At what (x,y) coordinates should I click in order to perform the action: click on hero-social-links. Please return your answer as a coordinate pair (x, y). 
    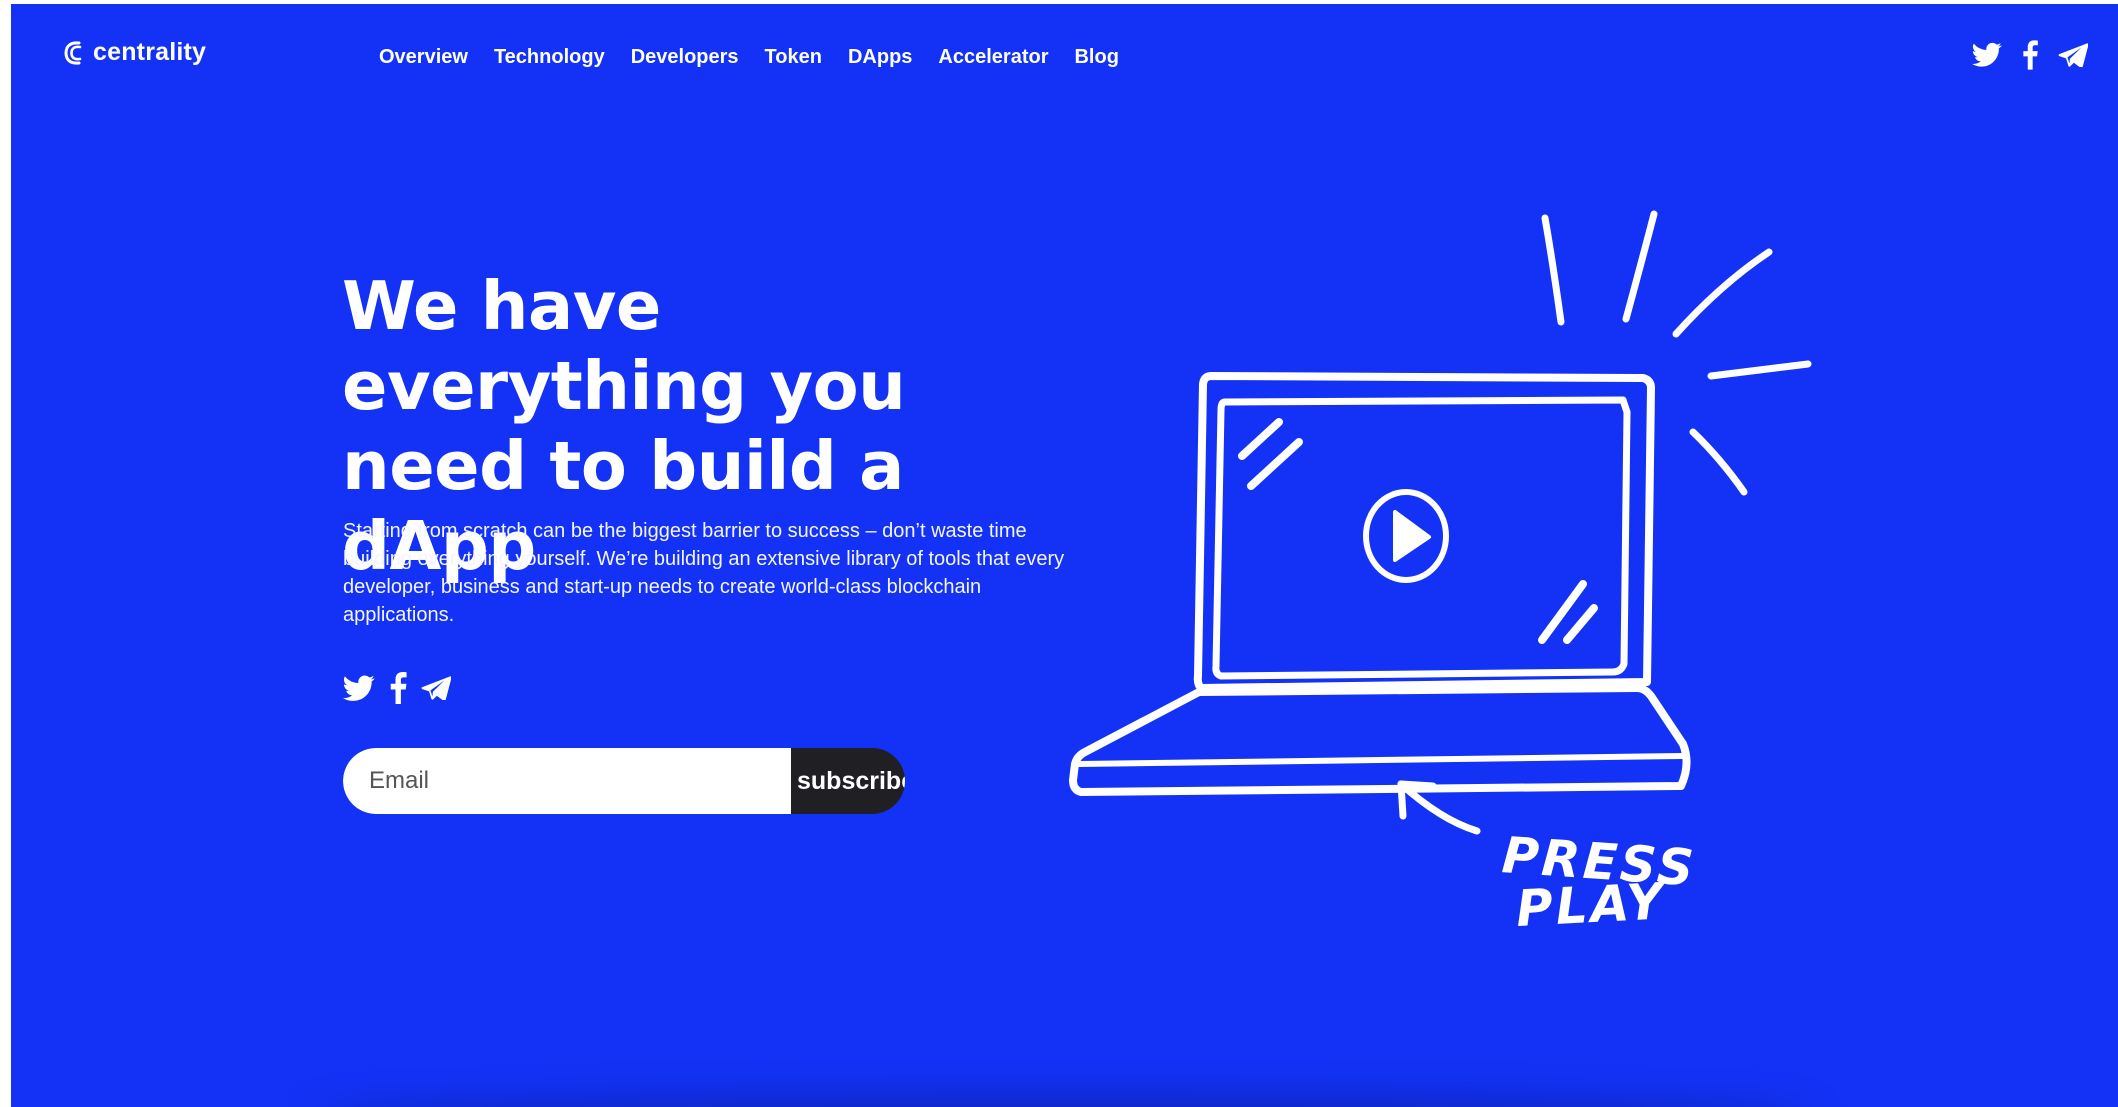
    Looking at the image, I should click on (397, 690).